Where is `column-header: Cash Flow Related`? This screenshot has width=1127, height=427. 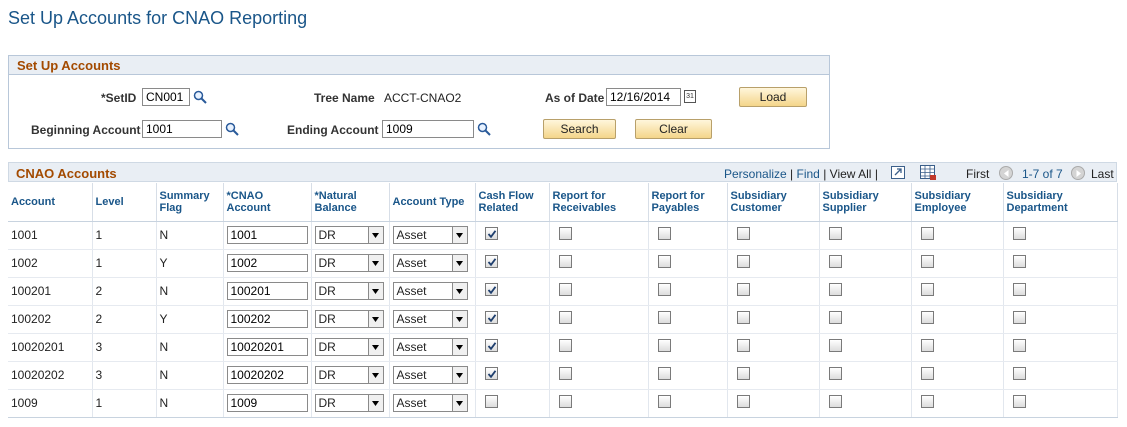
column-header: Cash Flow Related is located at coordinates (512, 202).